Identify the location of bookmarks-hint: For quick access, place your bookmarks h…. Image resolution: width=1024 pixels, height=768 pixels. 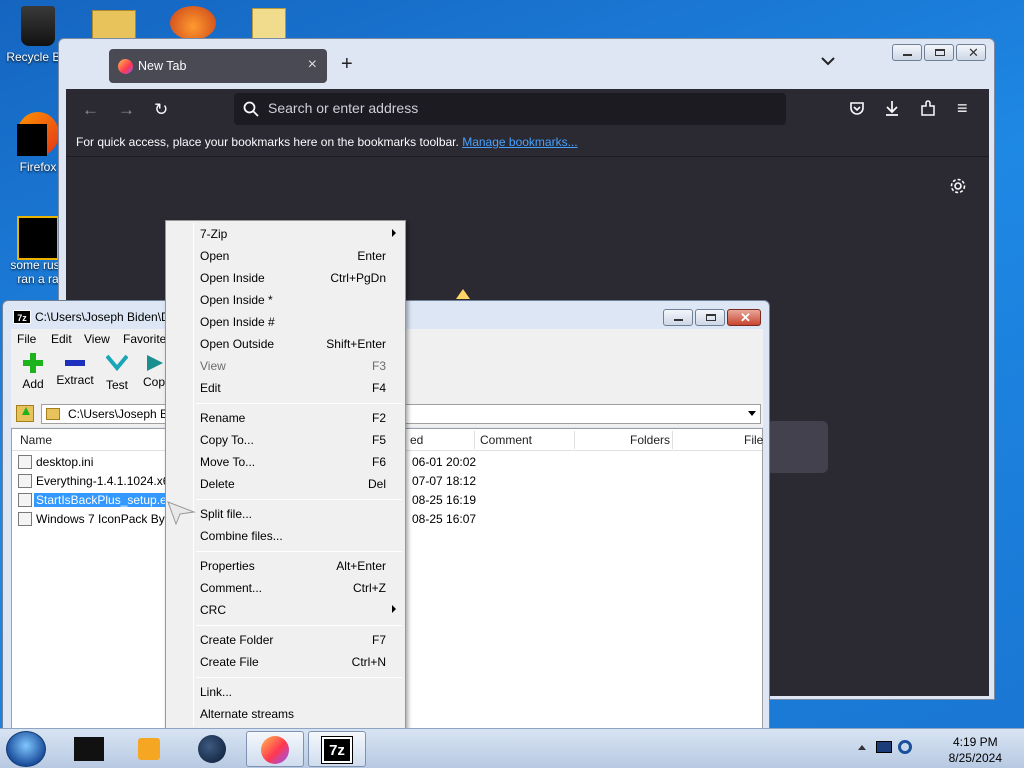
(267, 142).